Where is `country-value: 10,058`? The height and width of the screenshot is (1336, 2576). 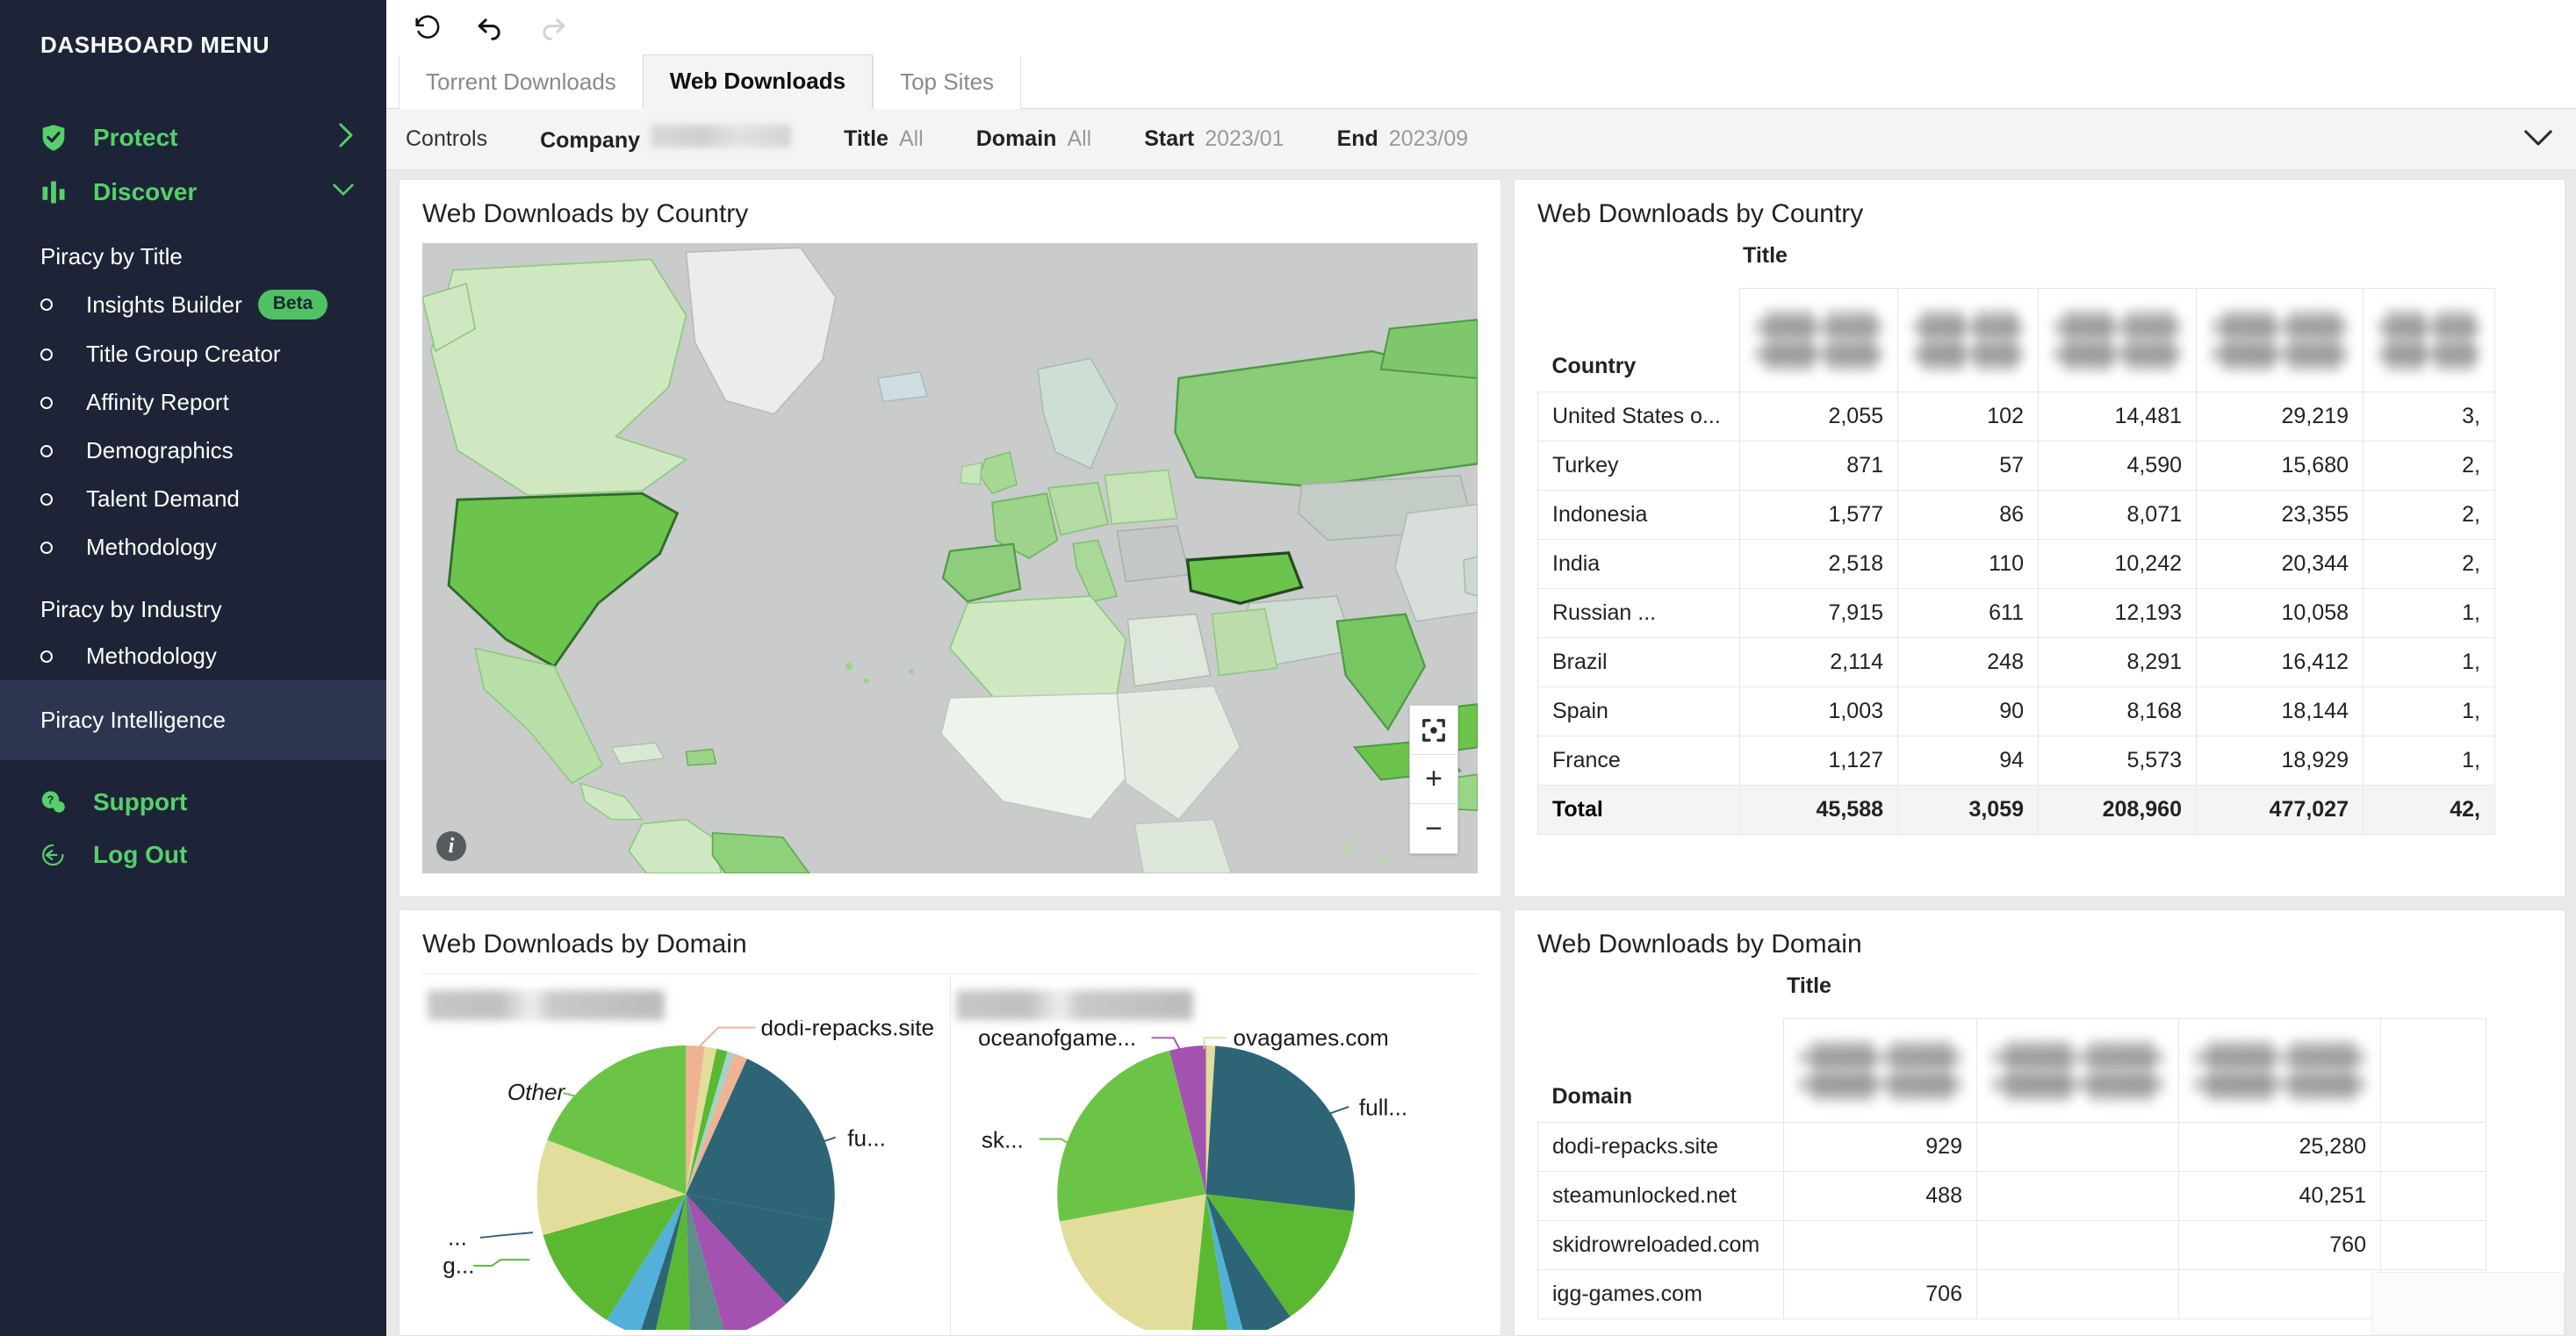 country-value: 10,058 is located at coordinates (2280, 613).